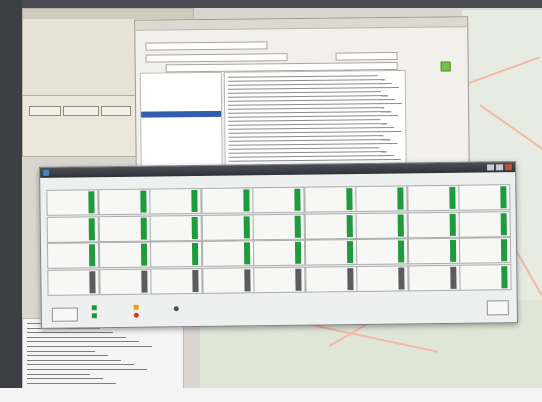 Image resolution: width=542 pixels, height=402 pixels. Describe the element at coordinates (510, 131) in the screenshot. I see `map-road` at that location.